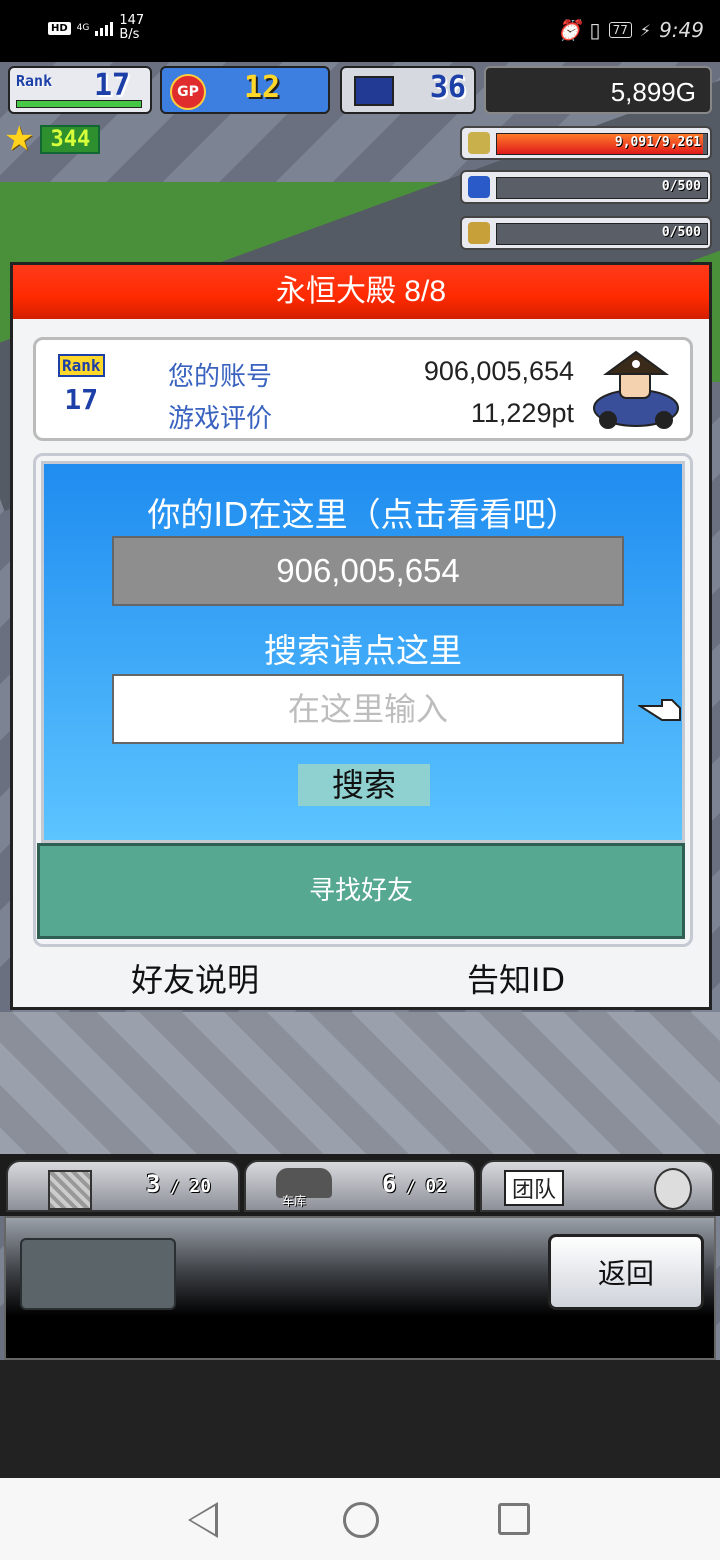 Image resolution: width=720 pixels, height=1560 pixels. Describe the element at coordinates (645, 30) in the screenshot. I see `charging-icon: ⚡` at that location.